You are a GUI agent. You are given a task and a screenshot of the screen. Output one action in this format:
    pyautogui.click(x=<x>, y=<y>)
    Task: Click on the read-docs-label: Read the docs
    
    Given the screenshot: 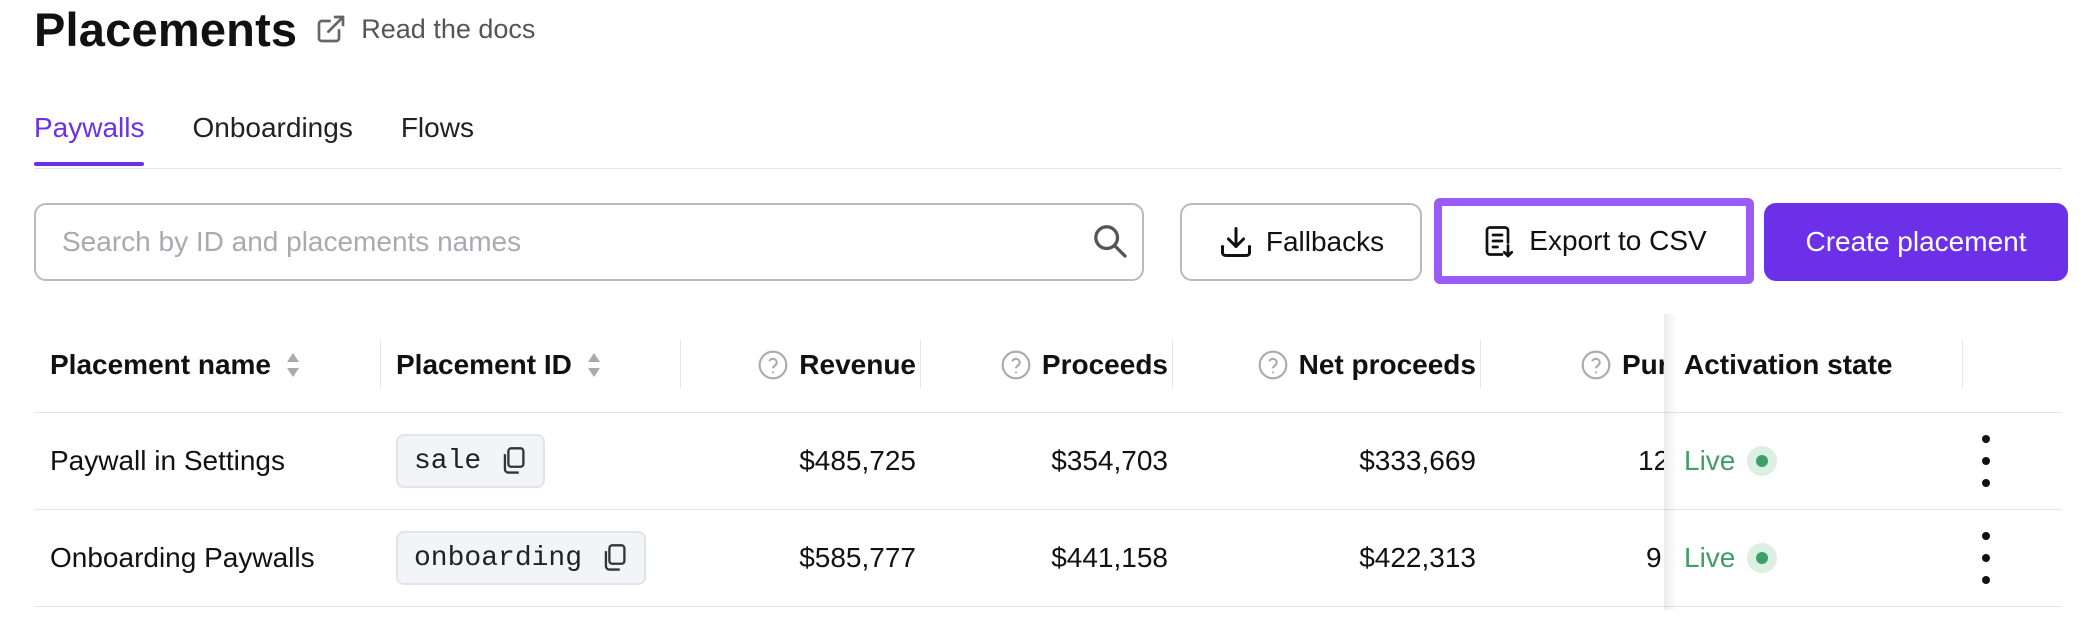 What is the action you would take?
    pyautogui.click(x=448, y=28)
    